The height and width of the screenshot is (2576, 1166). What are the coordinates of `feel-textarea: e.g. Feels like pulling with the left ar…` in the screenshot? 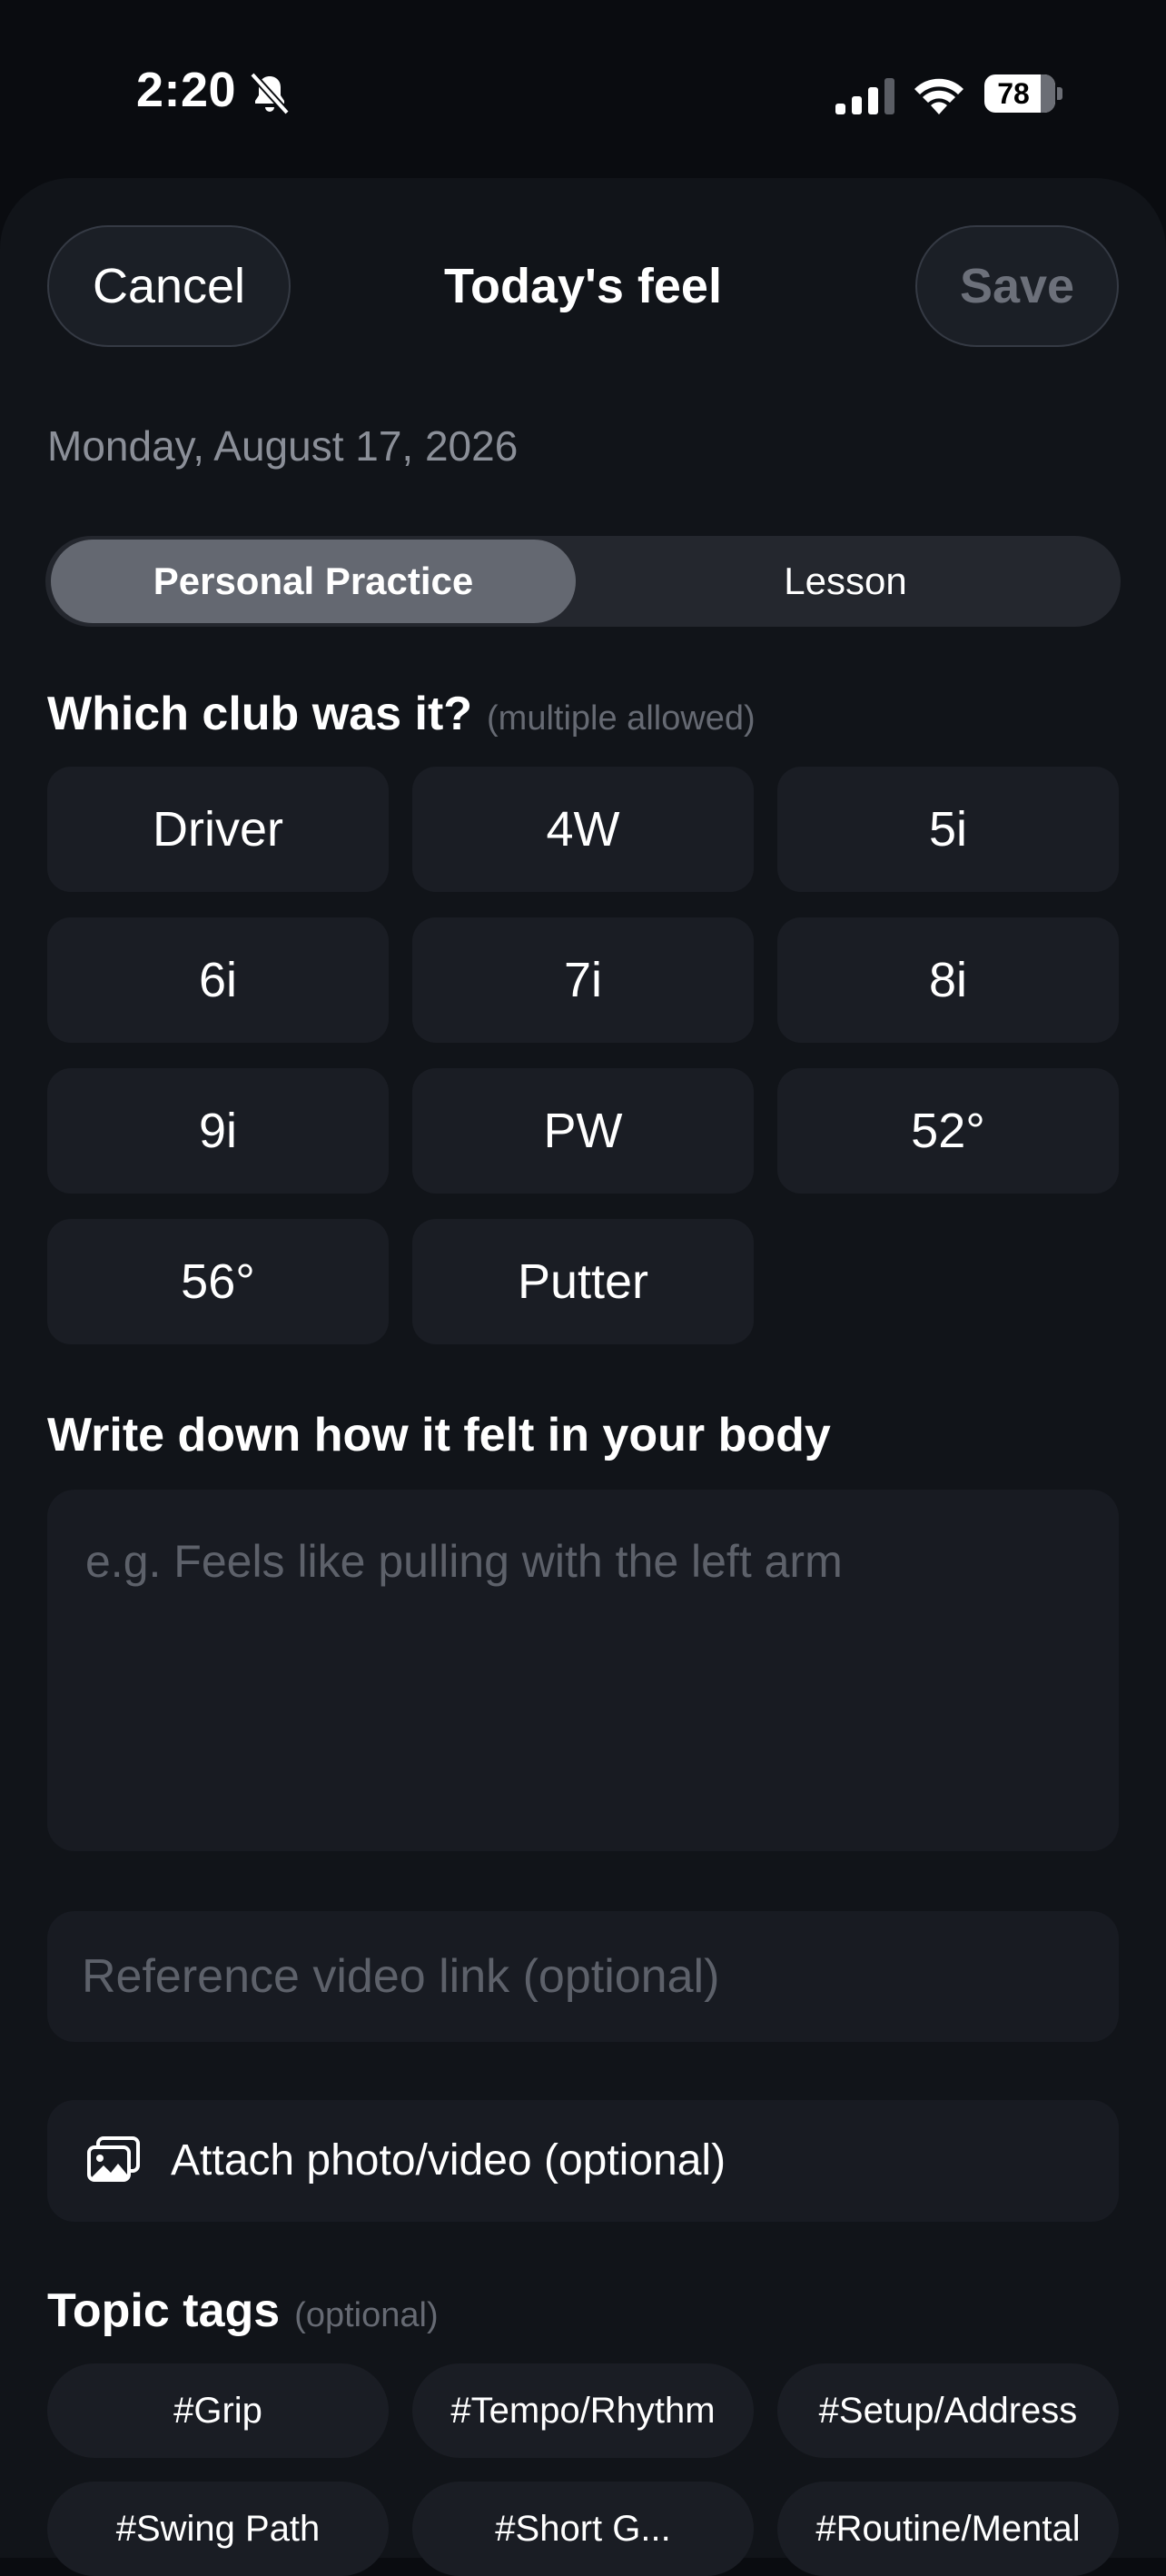 It's located at (583, 1670).